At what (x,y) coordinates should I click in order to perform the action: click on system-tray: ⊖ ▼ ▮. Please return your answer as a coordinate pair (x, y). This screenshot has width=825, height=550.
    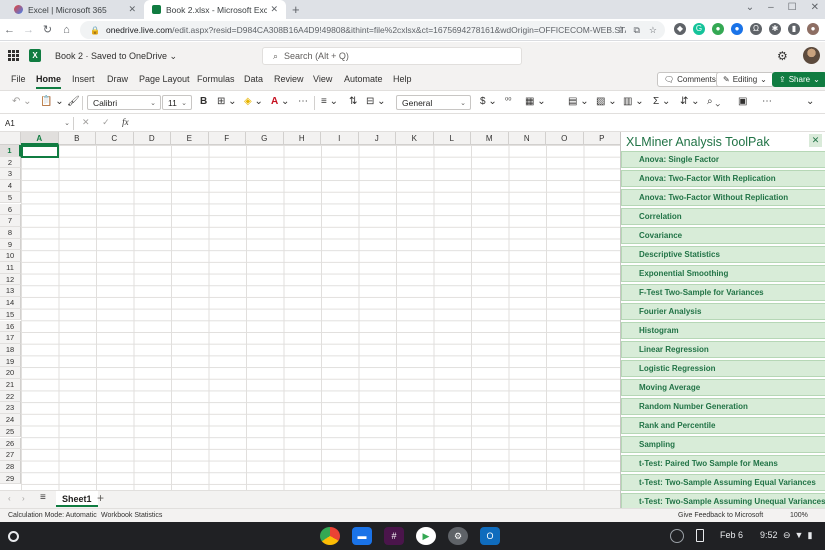
    Looking at the image, I should click on (797, 535).